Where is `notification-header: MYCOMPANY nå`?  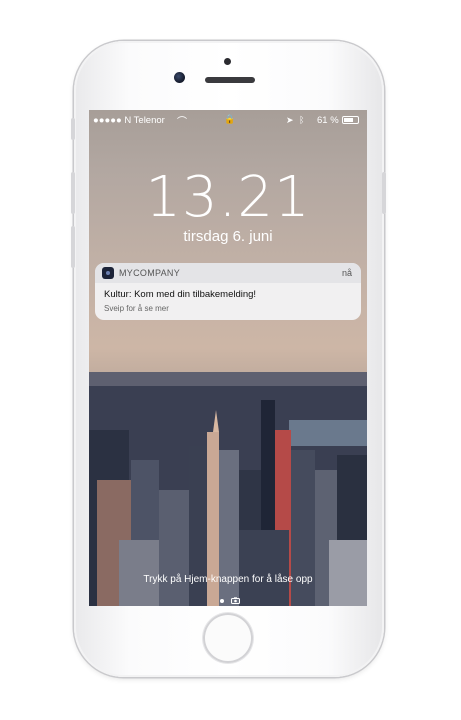 notification-header: MYCOMPANY nå is located at coordinates (228, 273).